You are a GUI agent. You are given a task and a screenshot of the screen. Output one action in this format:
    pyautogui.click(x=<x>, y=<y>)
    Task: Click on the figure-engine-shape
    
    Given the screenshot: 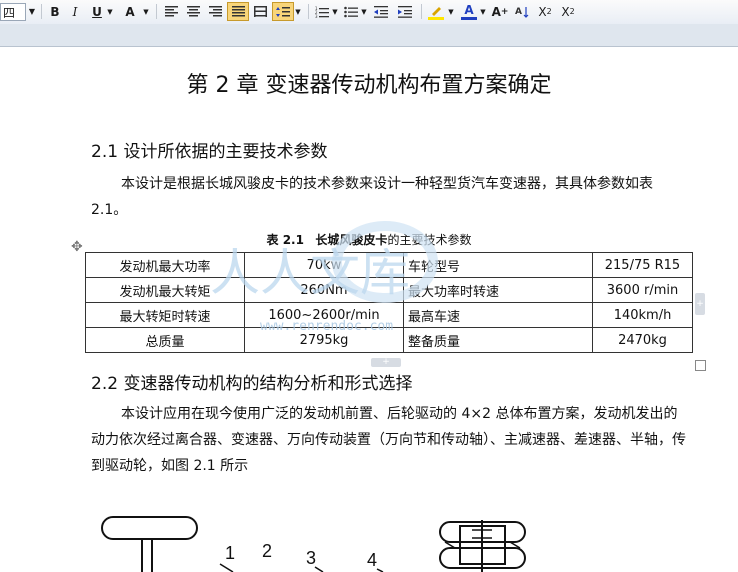 What is the action you would take?
    pyautogui.click(x=149, y=528)
    